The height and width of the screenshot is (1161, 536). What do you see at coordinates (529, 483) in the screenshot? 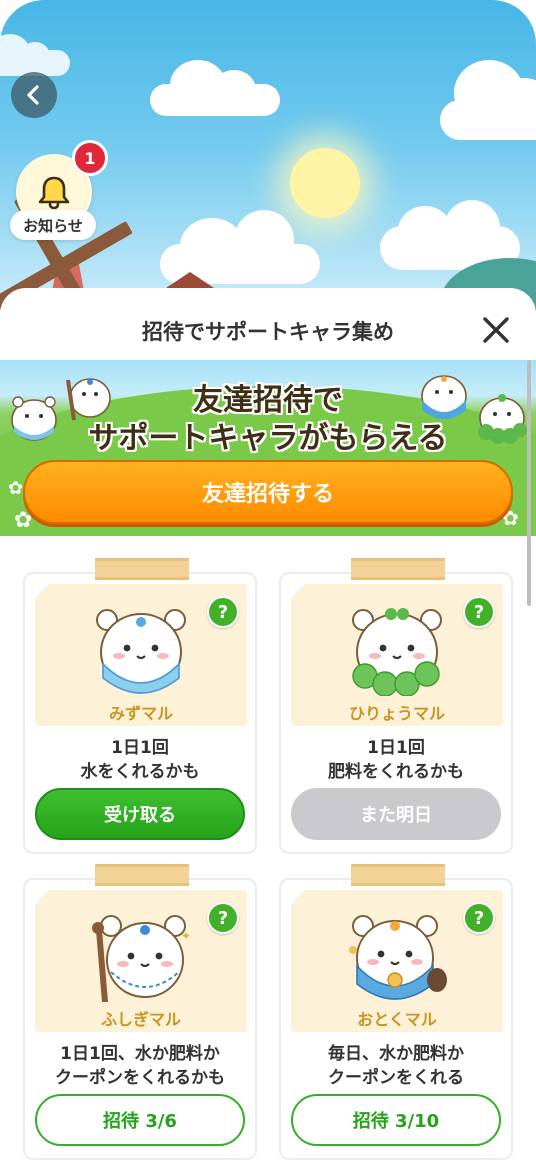
I see `scrollbar` at bounding box center [529, 483].